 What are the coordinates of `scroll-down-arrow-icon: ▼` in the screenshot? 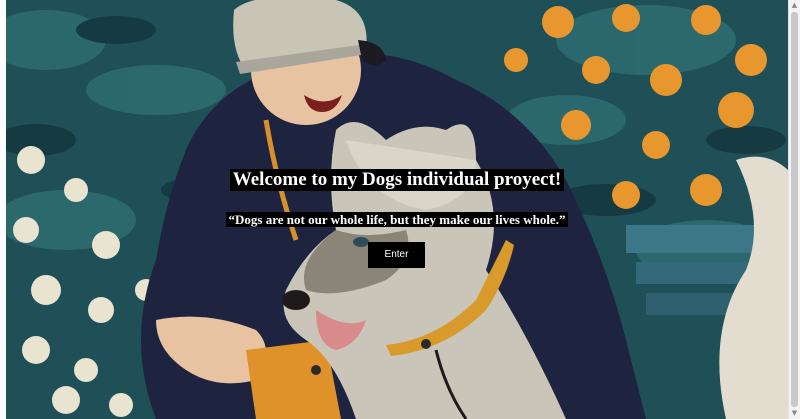 It's located at (794, 413).